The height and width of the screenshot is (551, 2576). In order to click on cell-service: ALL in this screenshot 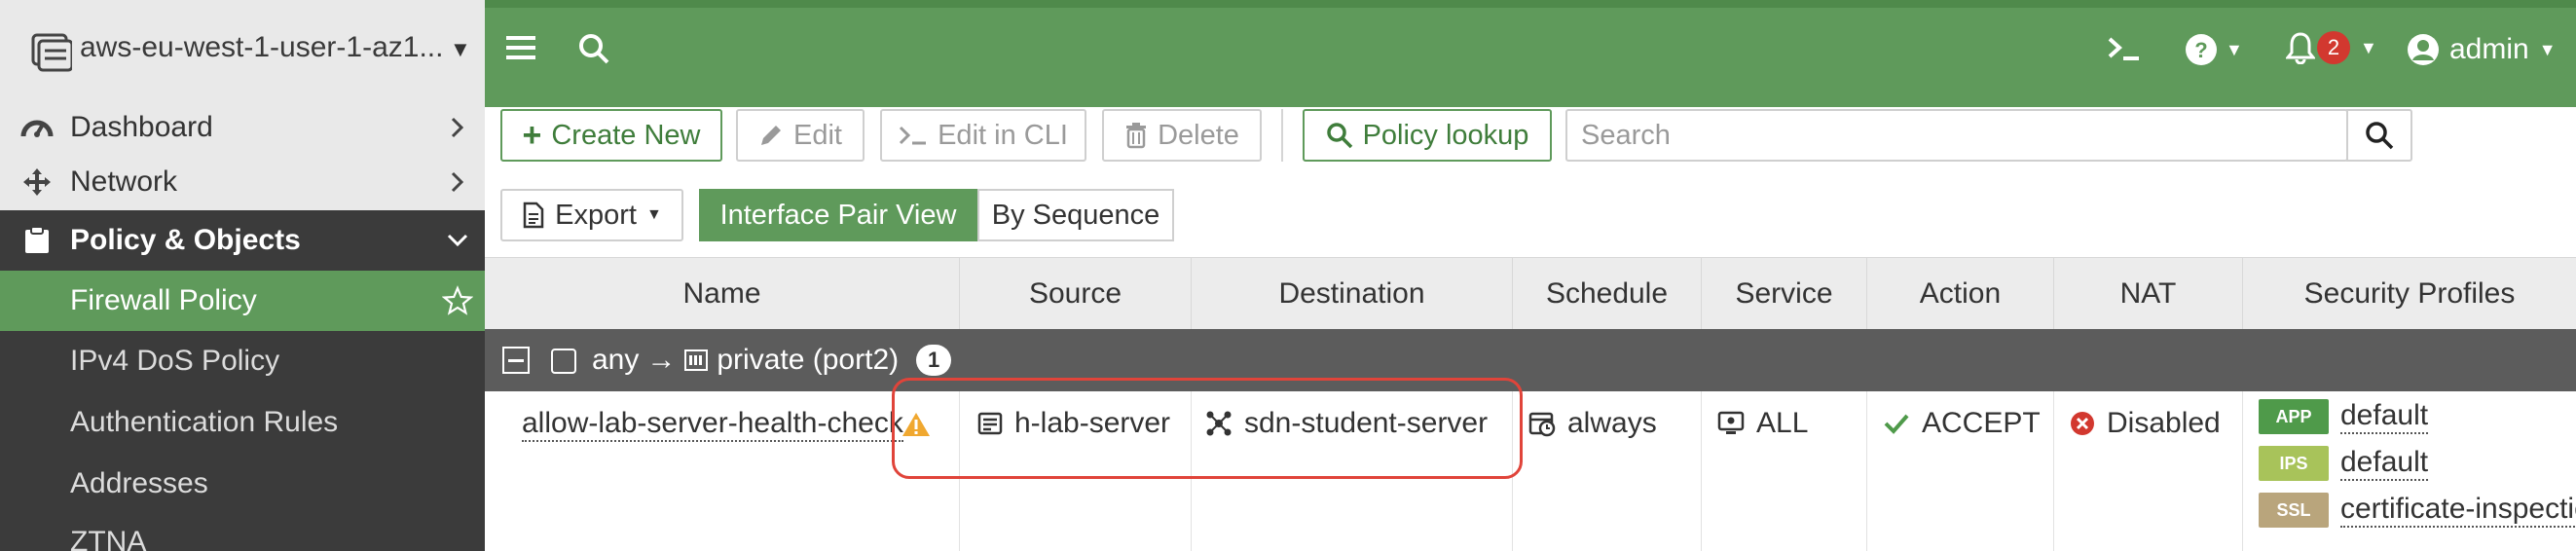, I will do `click(1784, 471)`.